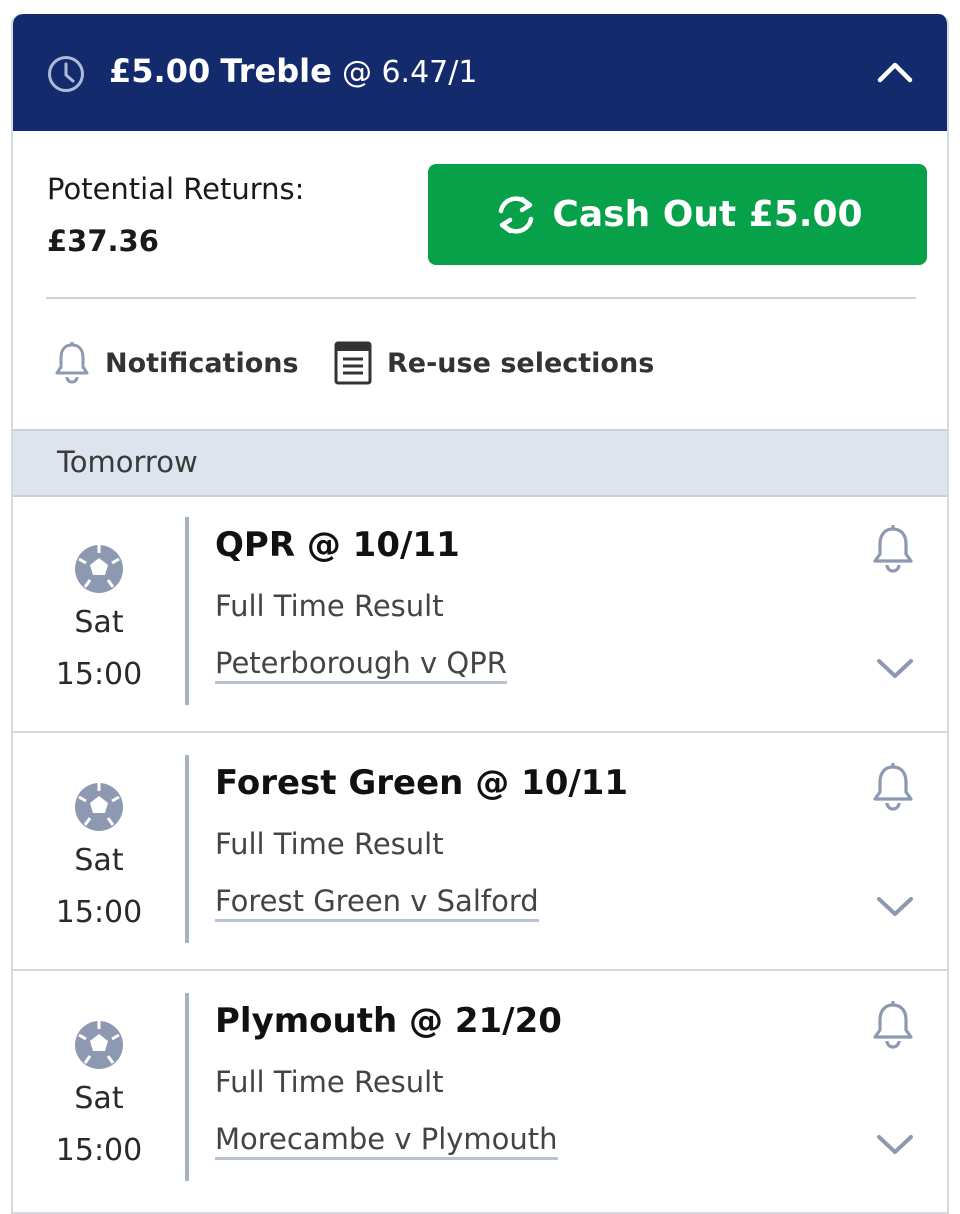 This screenshot has width=960, height=1214. Describe the element at coordinates (480, 463) in the screenshot. I see `day-header: Tomorrow` at that location.